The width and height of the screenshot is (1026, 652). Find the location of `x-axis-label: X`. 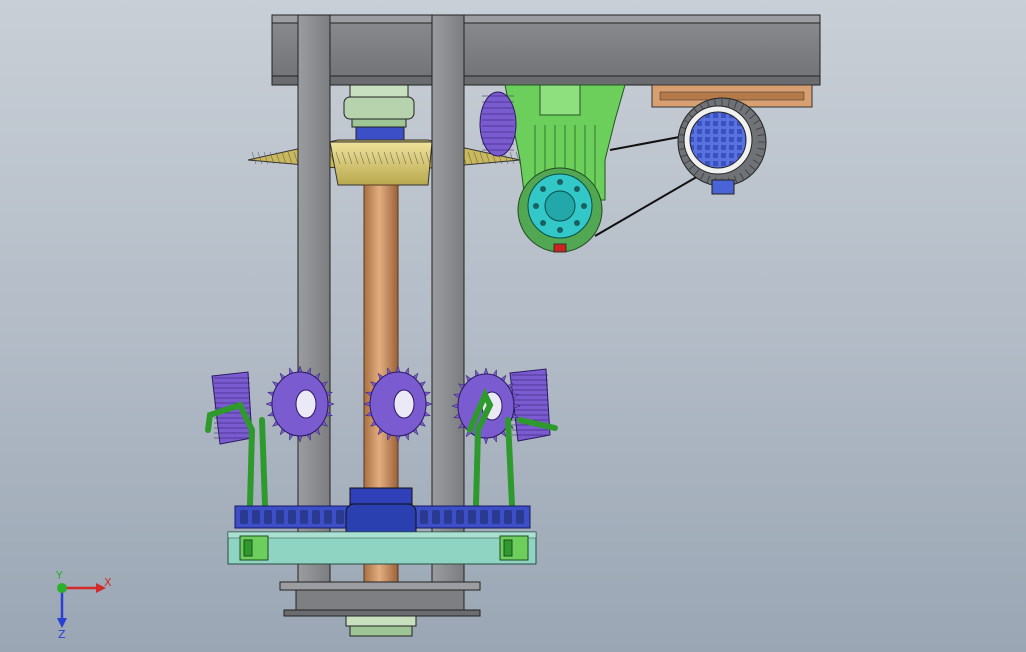

x-axis-label: X is located at coordinates (108, 582).